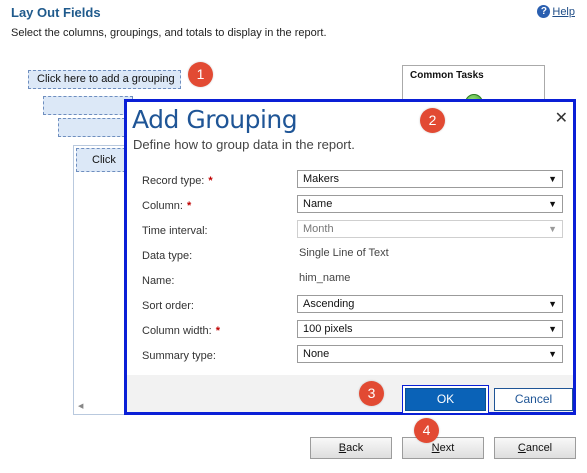  Describe the element at coordinates (167, 206) in the screenshot. I see `column-label: Column: *` at that location.